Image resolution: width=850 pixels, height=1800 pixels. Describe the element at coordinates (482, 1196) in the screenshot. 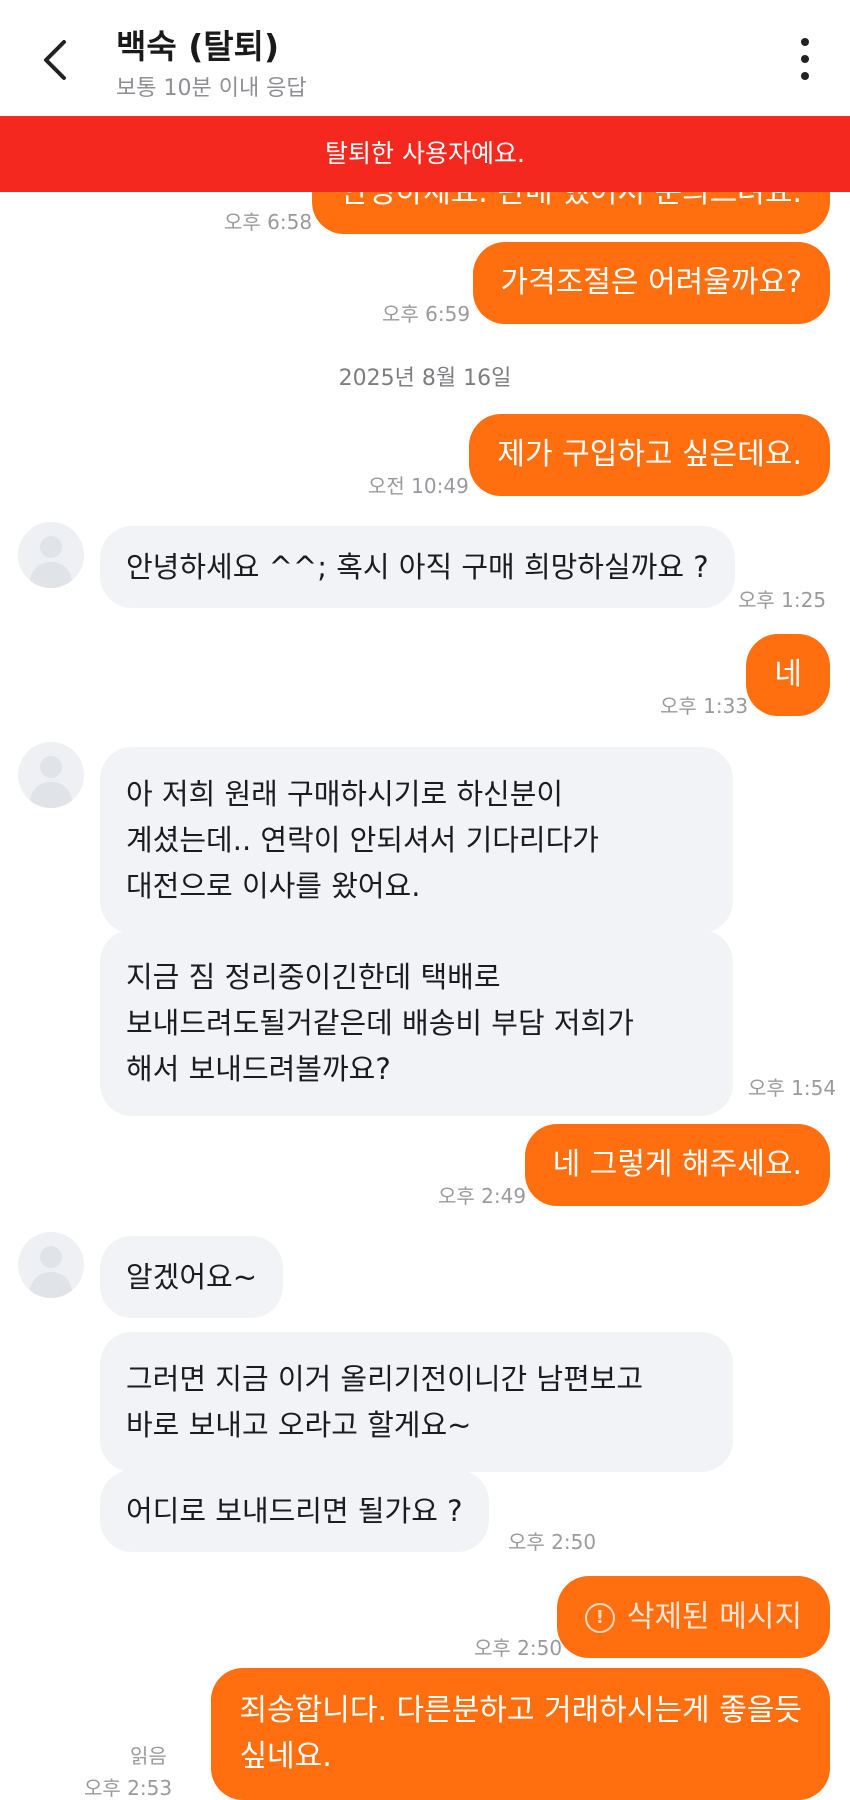

I see `message-time: 오후 2:49` at that location.